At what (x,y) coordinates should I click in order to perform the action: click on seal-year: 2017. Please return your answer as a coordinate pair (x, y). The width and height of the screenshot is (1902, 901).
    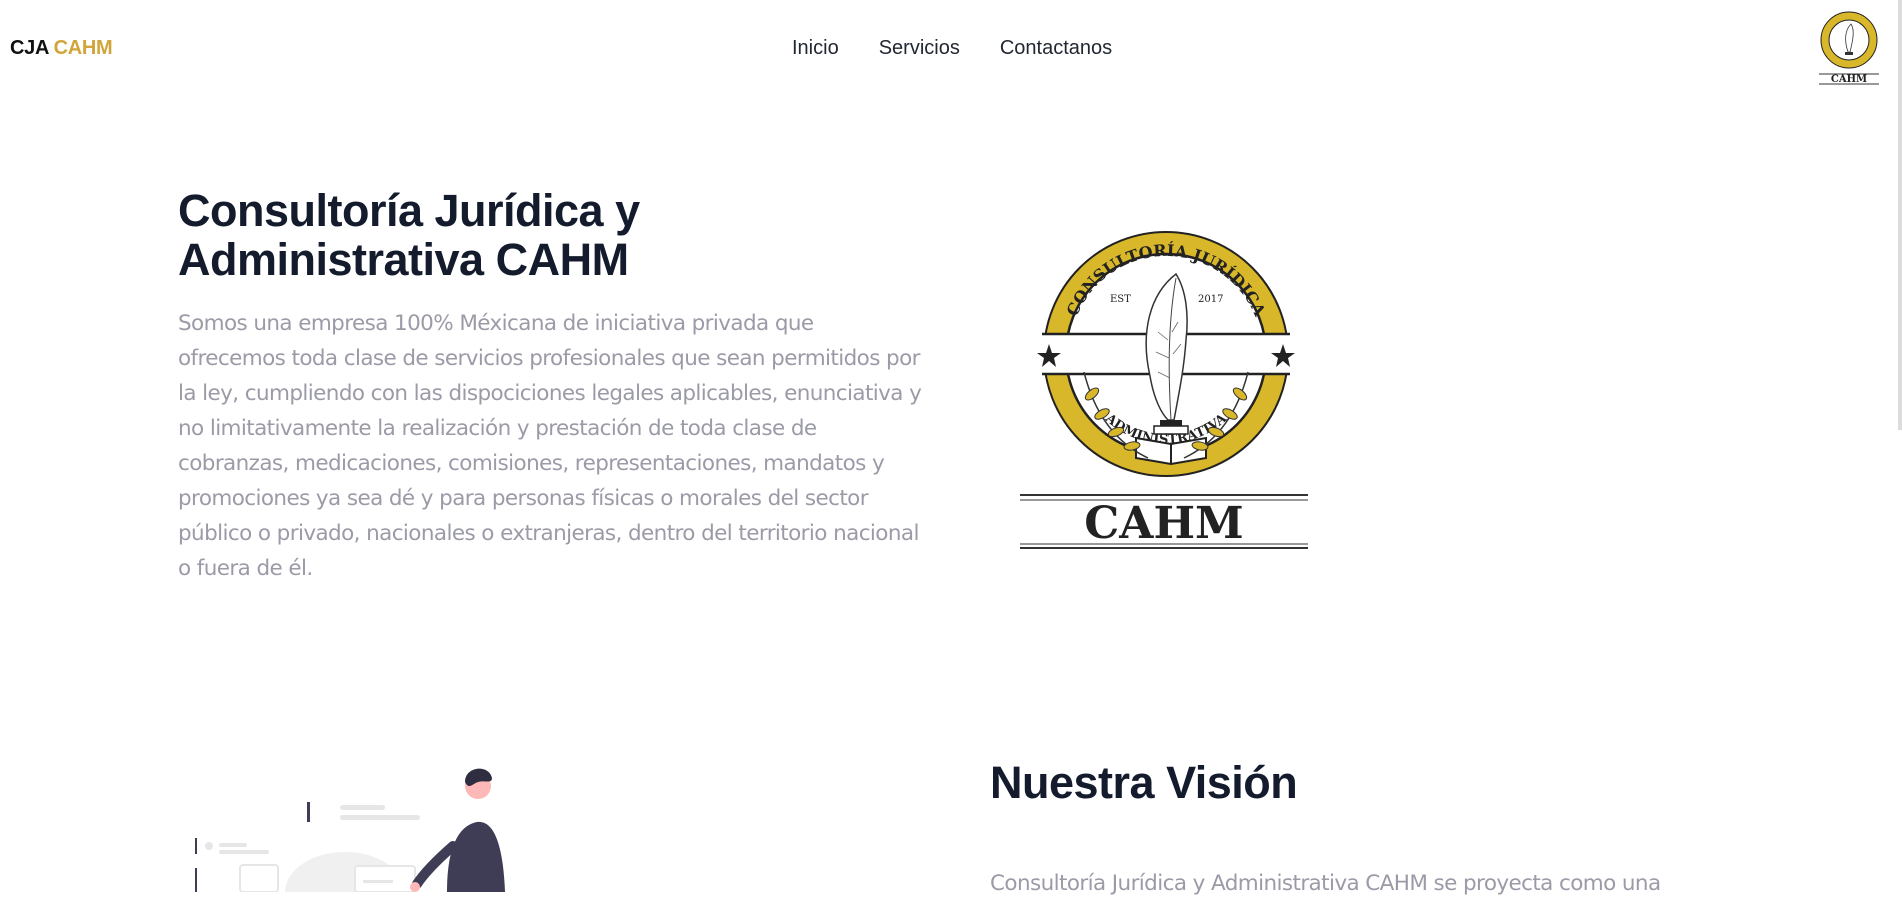
    Looking at the image, I should click on (1210, 299).